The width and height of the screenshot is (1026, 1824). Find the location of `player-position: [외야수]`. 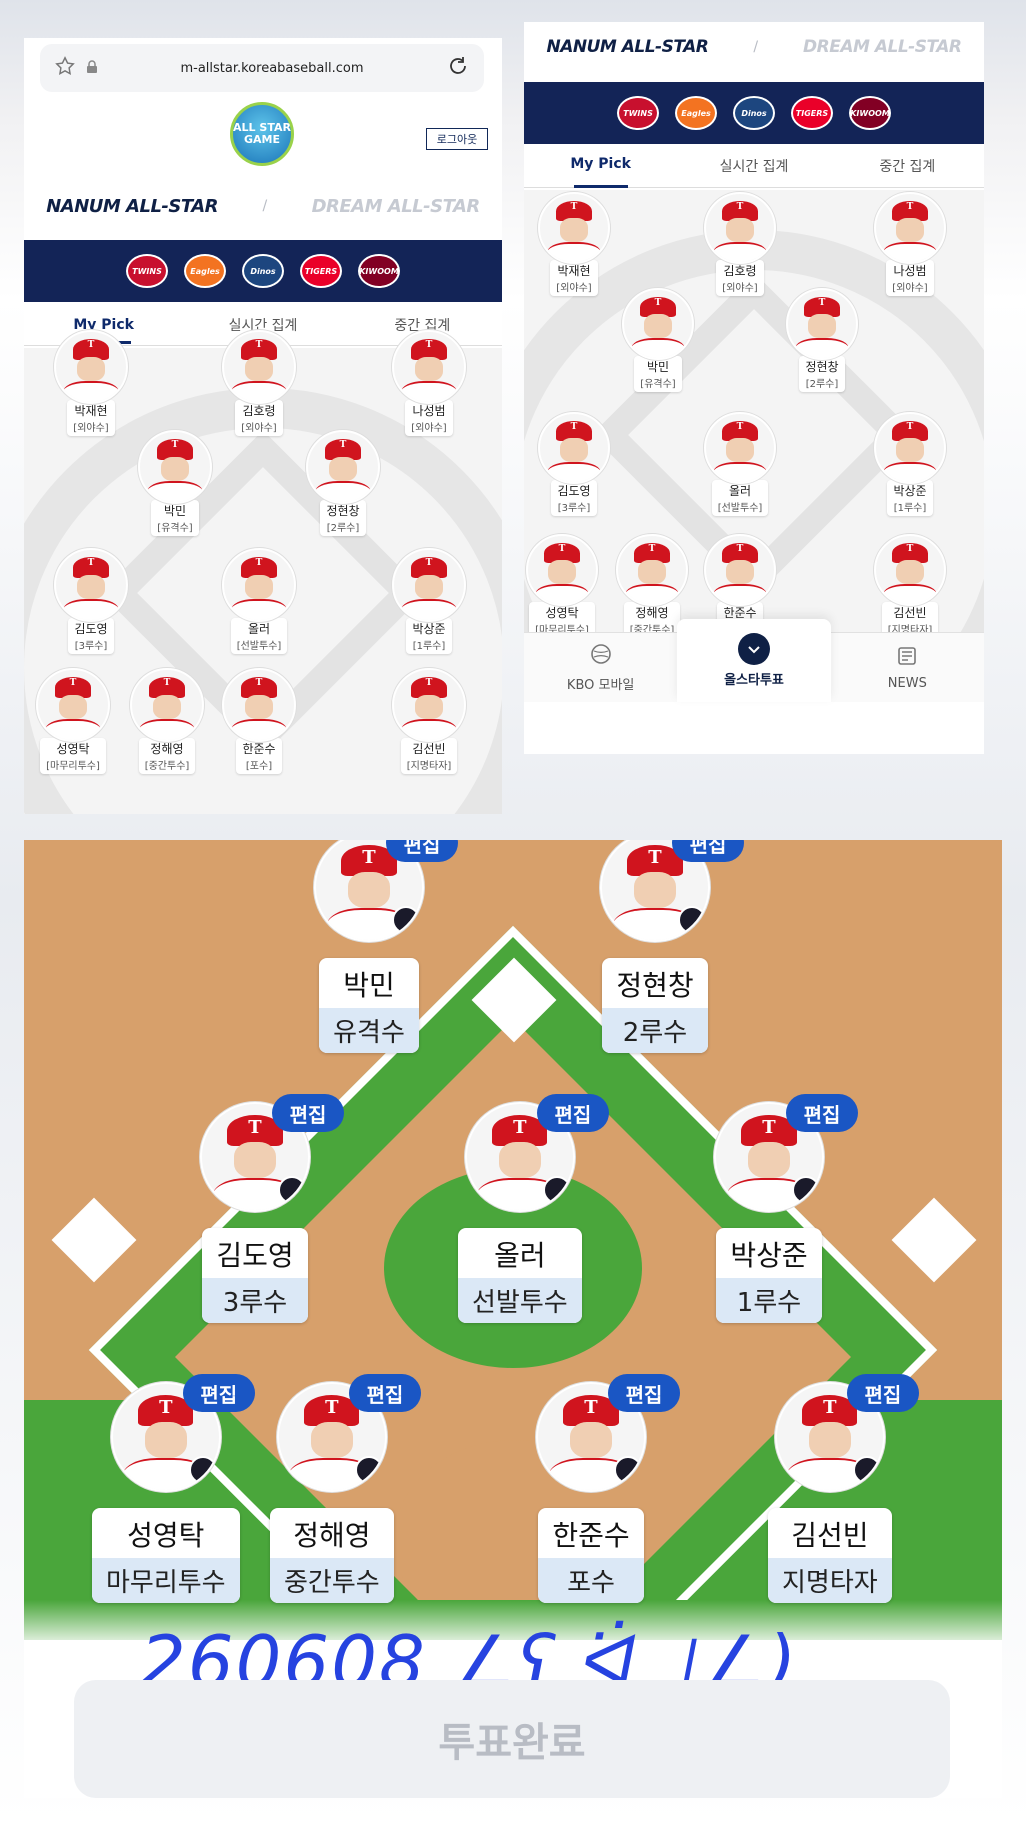

player-position: [외야수] is located at coordinates (429, 428).